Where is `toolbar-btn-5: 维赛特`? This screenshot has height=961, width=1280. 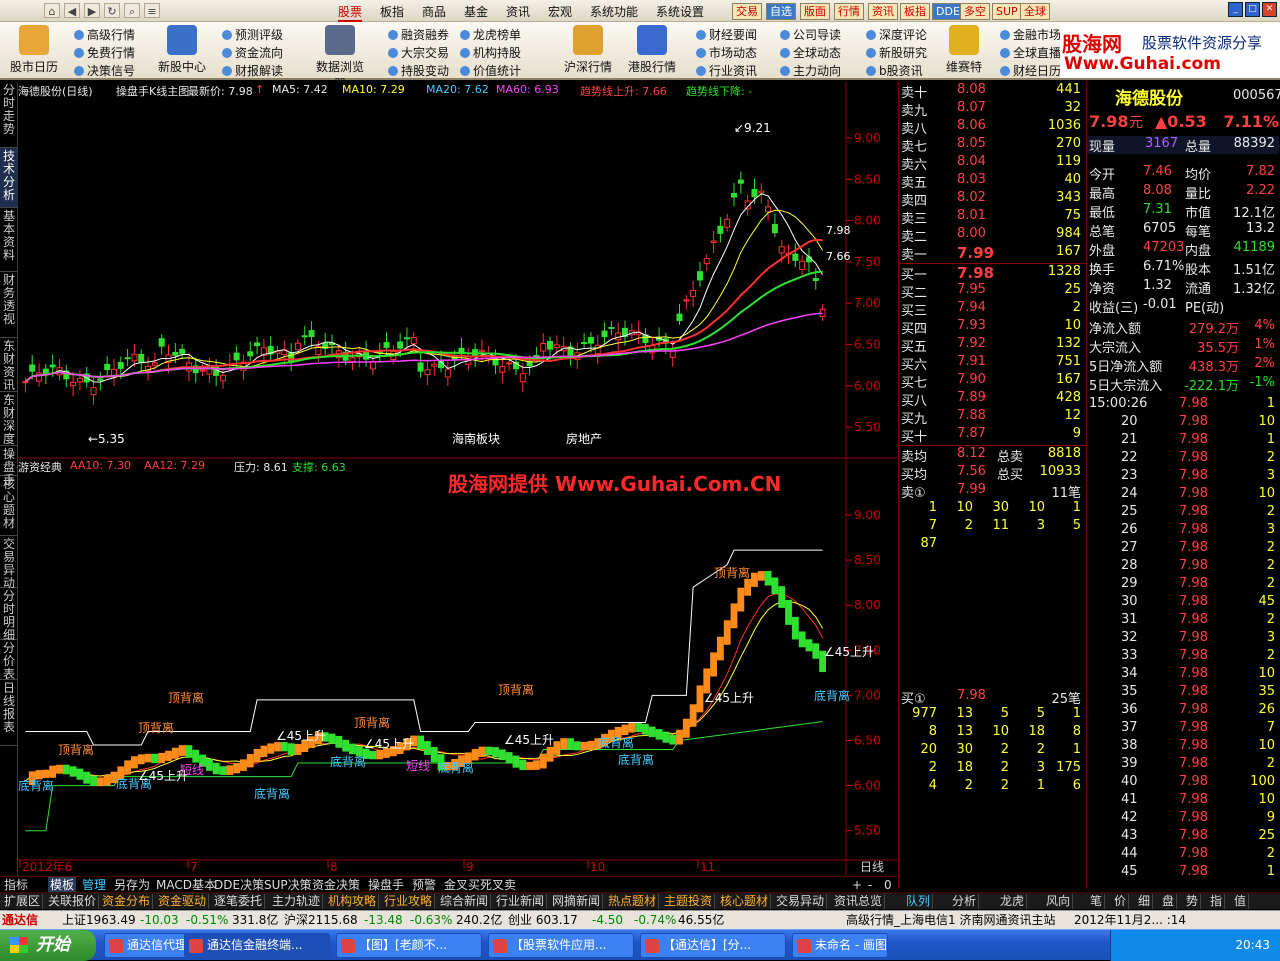 toolbar-btn-5: 维赛特 is located at coordinates (964, 49).